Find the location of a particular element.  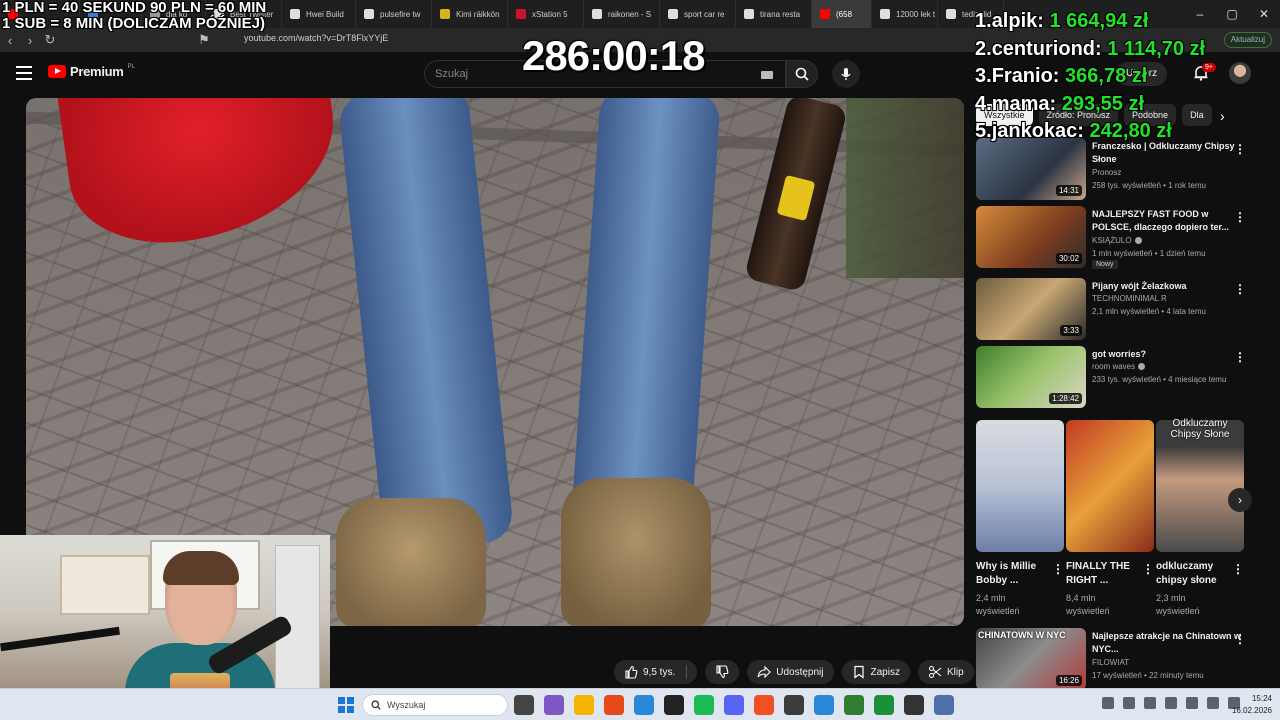

keyboard-icon is located at coordinates (767, 75).